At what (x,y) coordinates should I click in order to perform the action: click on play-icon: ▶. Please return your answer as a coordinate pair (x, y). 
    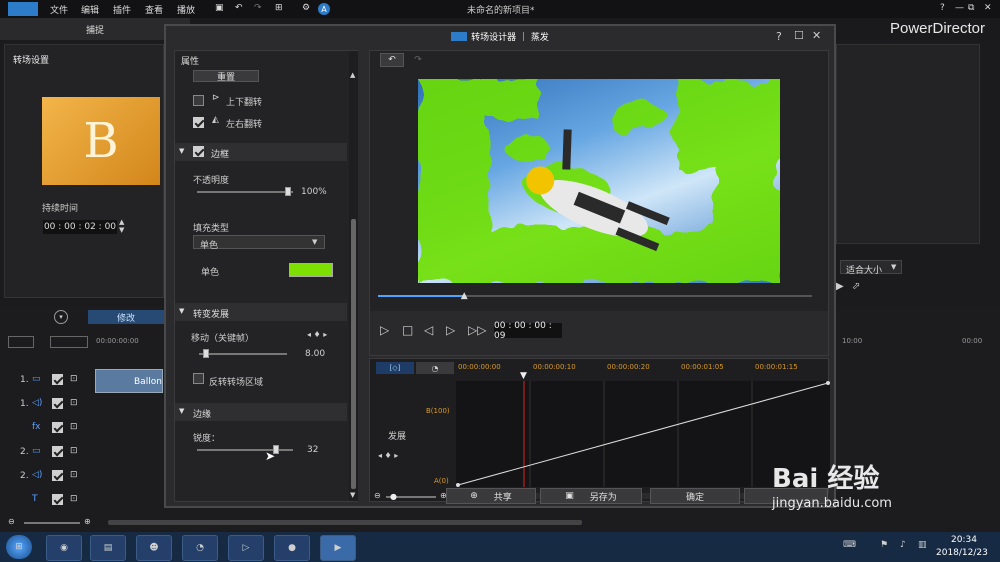
    Looking at the image, I should click on (840, 286).